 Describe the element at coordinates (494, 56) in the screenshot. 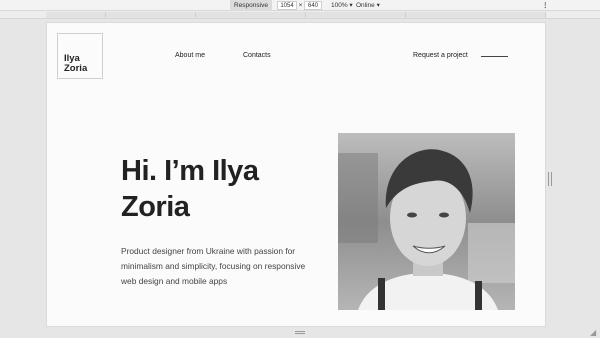

I see `request-underline` at that location.